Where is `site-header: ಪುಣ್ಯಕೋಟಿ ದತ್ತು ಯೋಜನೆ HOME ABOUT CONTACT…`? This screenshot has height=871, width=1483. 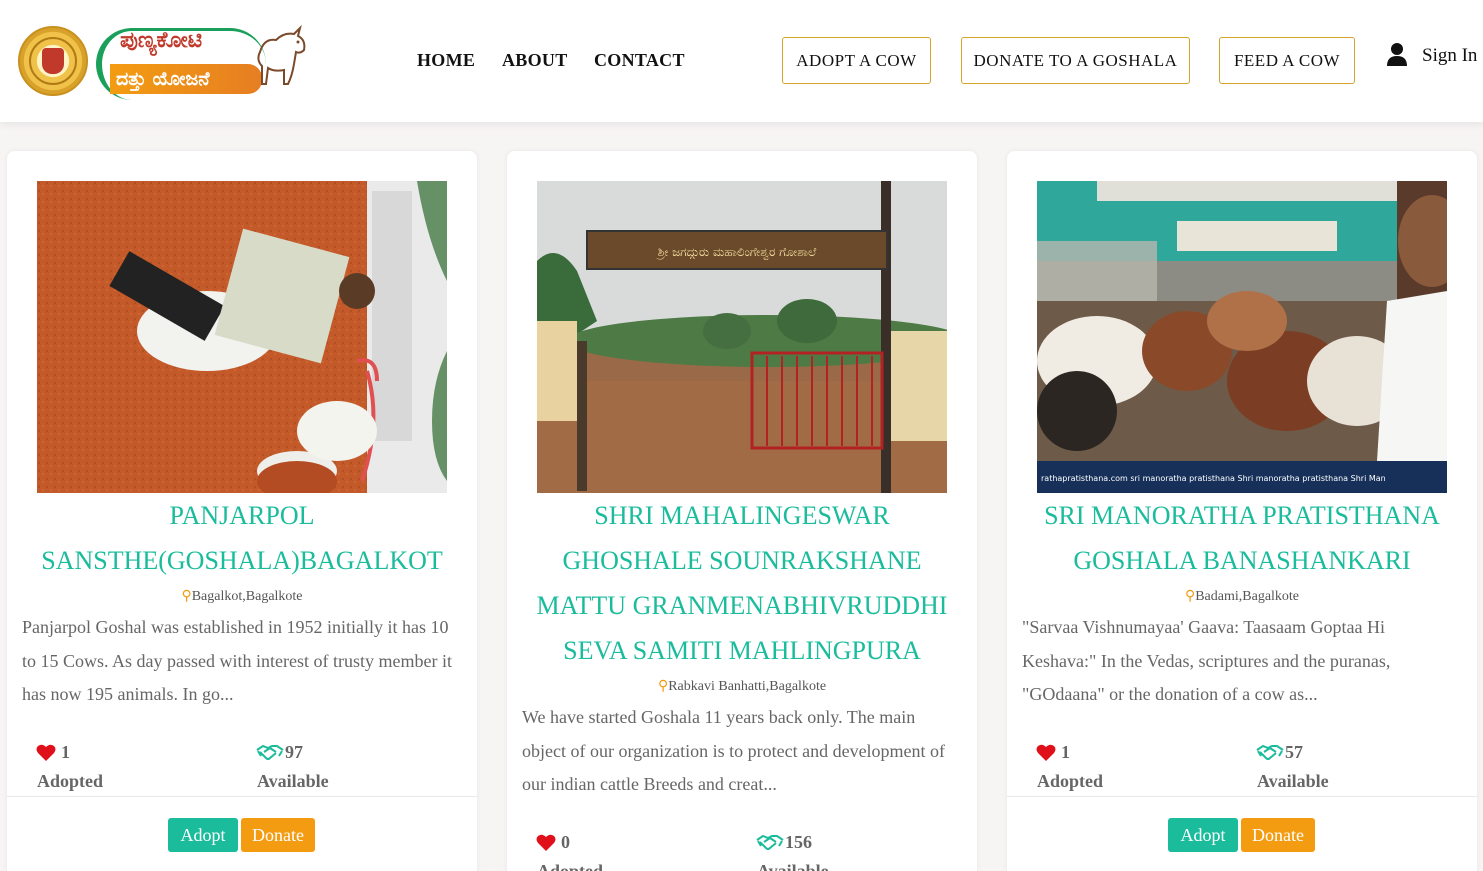
site-header: ಪುಣ್ಯಕೋಟಿ ದತ್ತು ಯೋಜನೆ HOME ABOUT CONTACT… is located at coordinates (741, 61).